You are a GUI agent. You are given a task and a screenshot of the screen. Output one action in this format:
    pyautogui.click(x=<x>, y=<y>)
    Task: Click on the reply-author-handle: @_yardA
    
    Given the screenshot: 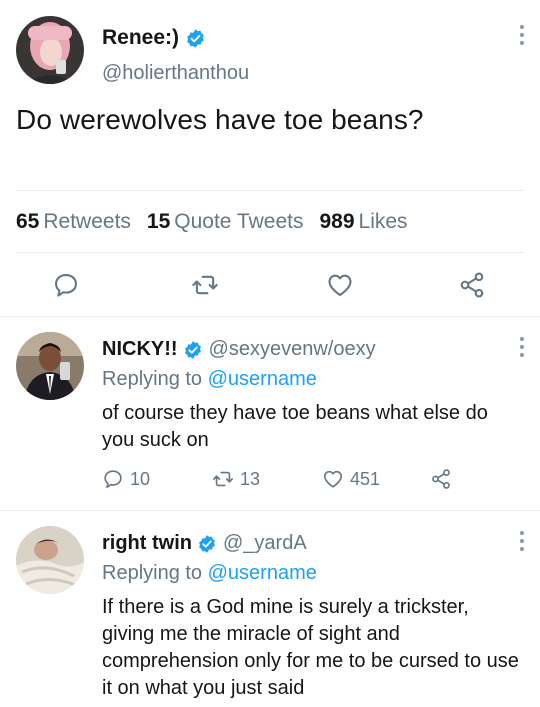 What is the action you would take?
    pyautogui.click(x=265, y=543)
    